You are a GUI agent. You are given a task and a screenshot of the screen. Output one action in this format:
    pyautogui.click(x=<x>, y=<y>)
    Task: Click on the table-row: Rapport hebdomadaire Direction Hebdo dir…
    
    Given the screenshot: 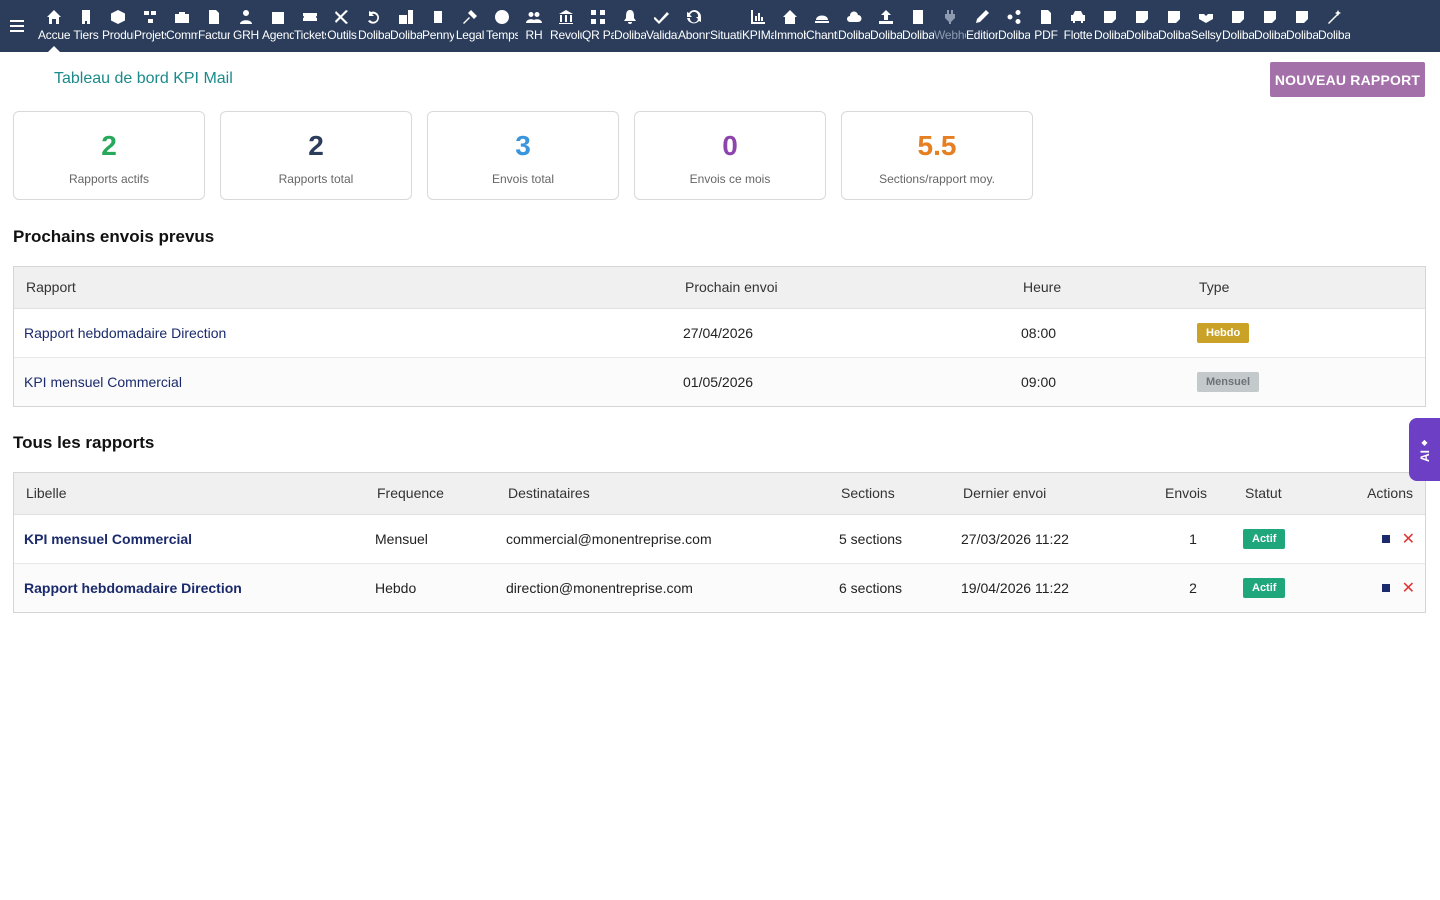 What is the action you would take?
    pyautogui.click(x=719, y=587)
    